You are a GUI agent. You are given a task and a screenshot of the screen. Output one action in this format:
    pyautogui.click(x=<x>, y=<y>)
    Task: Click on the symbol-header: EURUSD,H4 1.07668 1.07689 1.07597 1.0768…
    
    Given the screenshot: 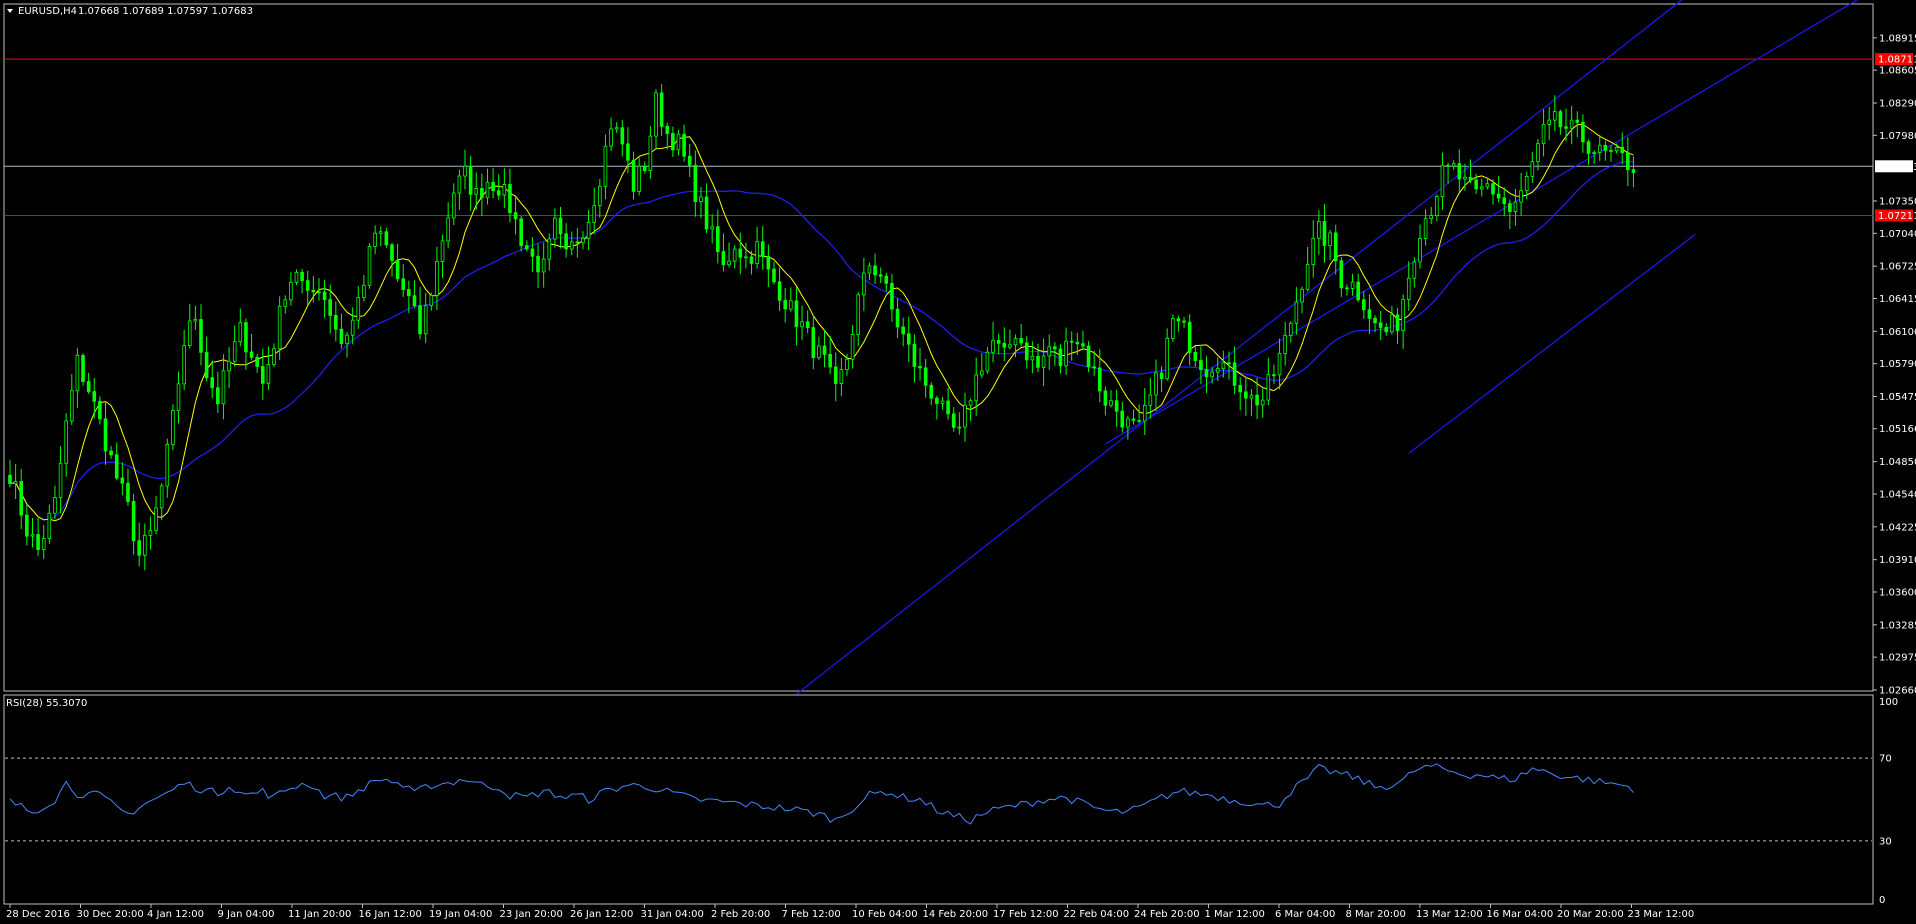 What is the action you would take?
    pyautogui.click(x=130, y=11)
    